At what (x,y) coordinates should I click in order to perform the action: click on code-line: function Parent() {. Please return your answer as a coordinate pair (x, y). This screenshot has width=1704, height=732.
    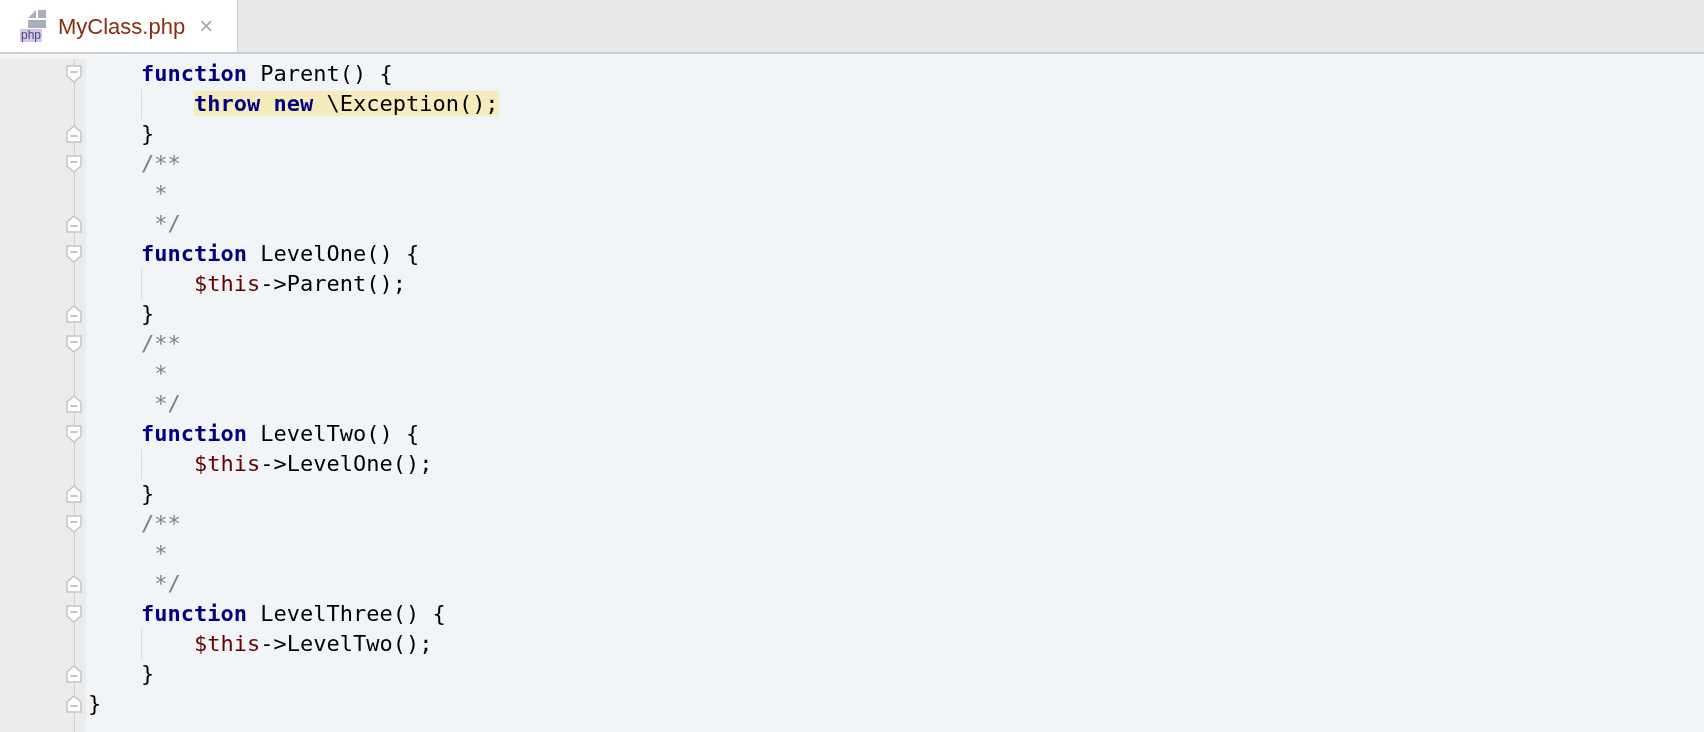
    Looking at the image, I should click on (266, 74).